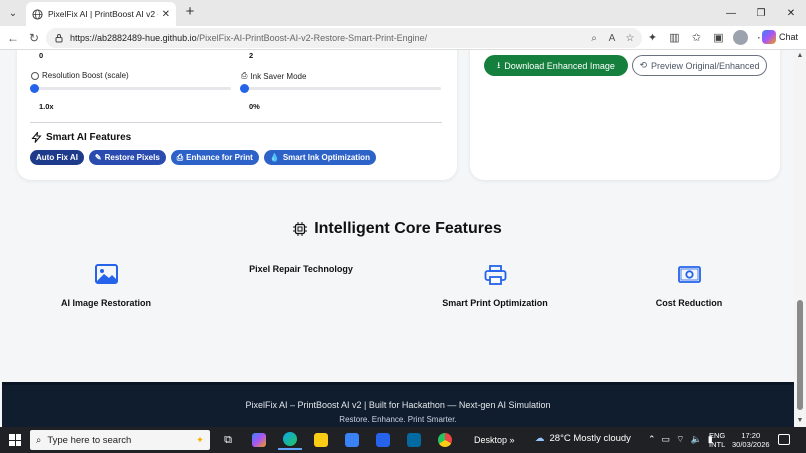 This screenshot has width=806, height=453. I want to click on outlook-app-icon, so click(414, 440).